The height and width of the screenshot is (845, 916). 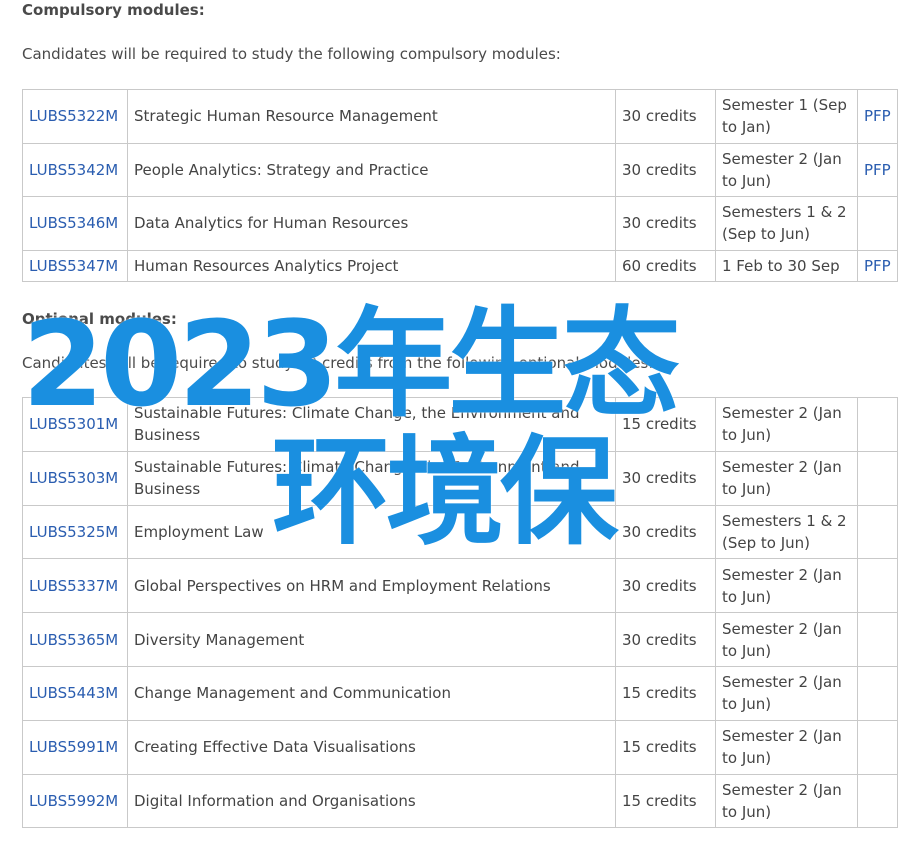 What do you see at coordinates (371, 532) in the screenshot?
I see `module-title: Employment Law` at bounding box center [371, 532].